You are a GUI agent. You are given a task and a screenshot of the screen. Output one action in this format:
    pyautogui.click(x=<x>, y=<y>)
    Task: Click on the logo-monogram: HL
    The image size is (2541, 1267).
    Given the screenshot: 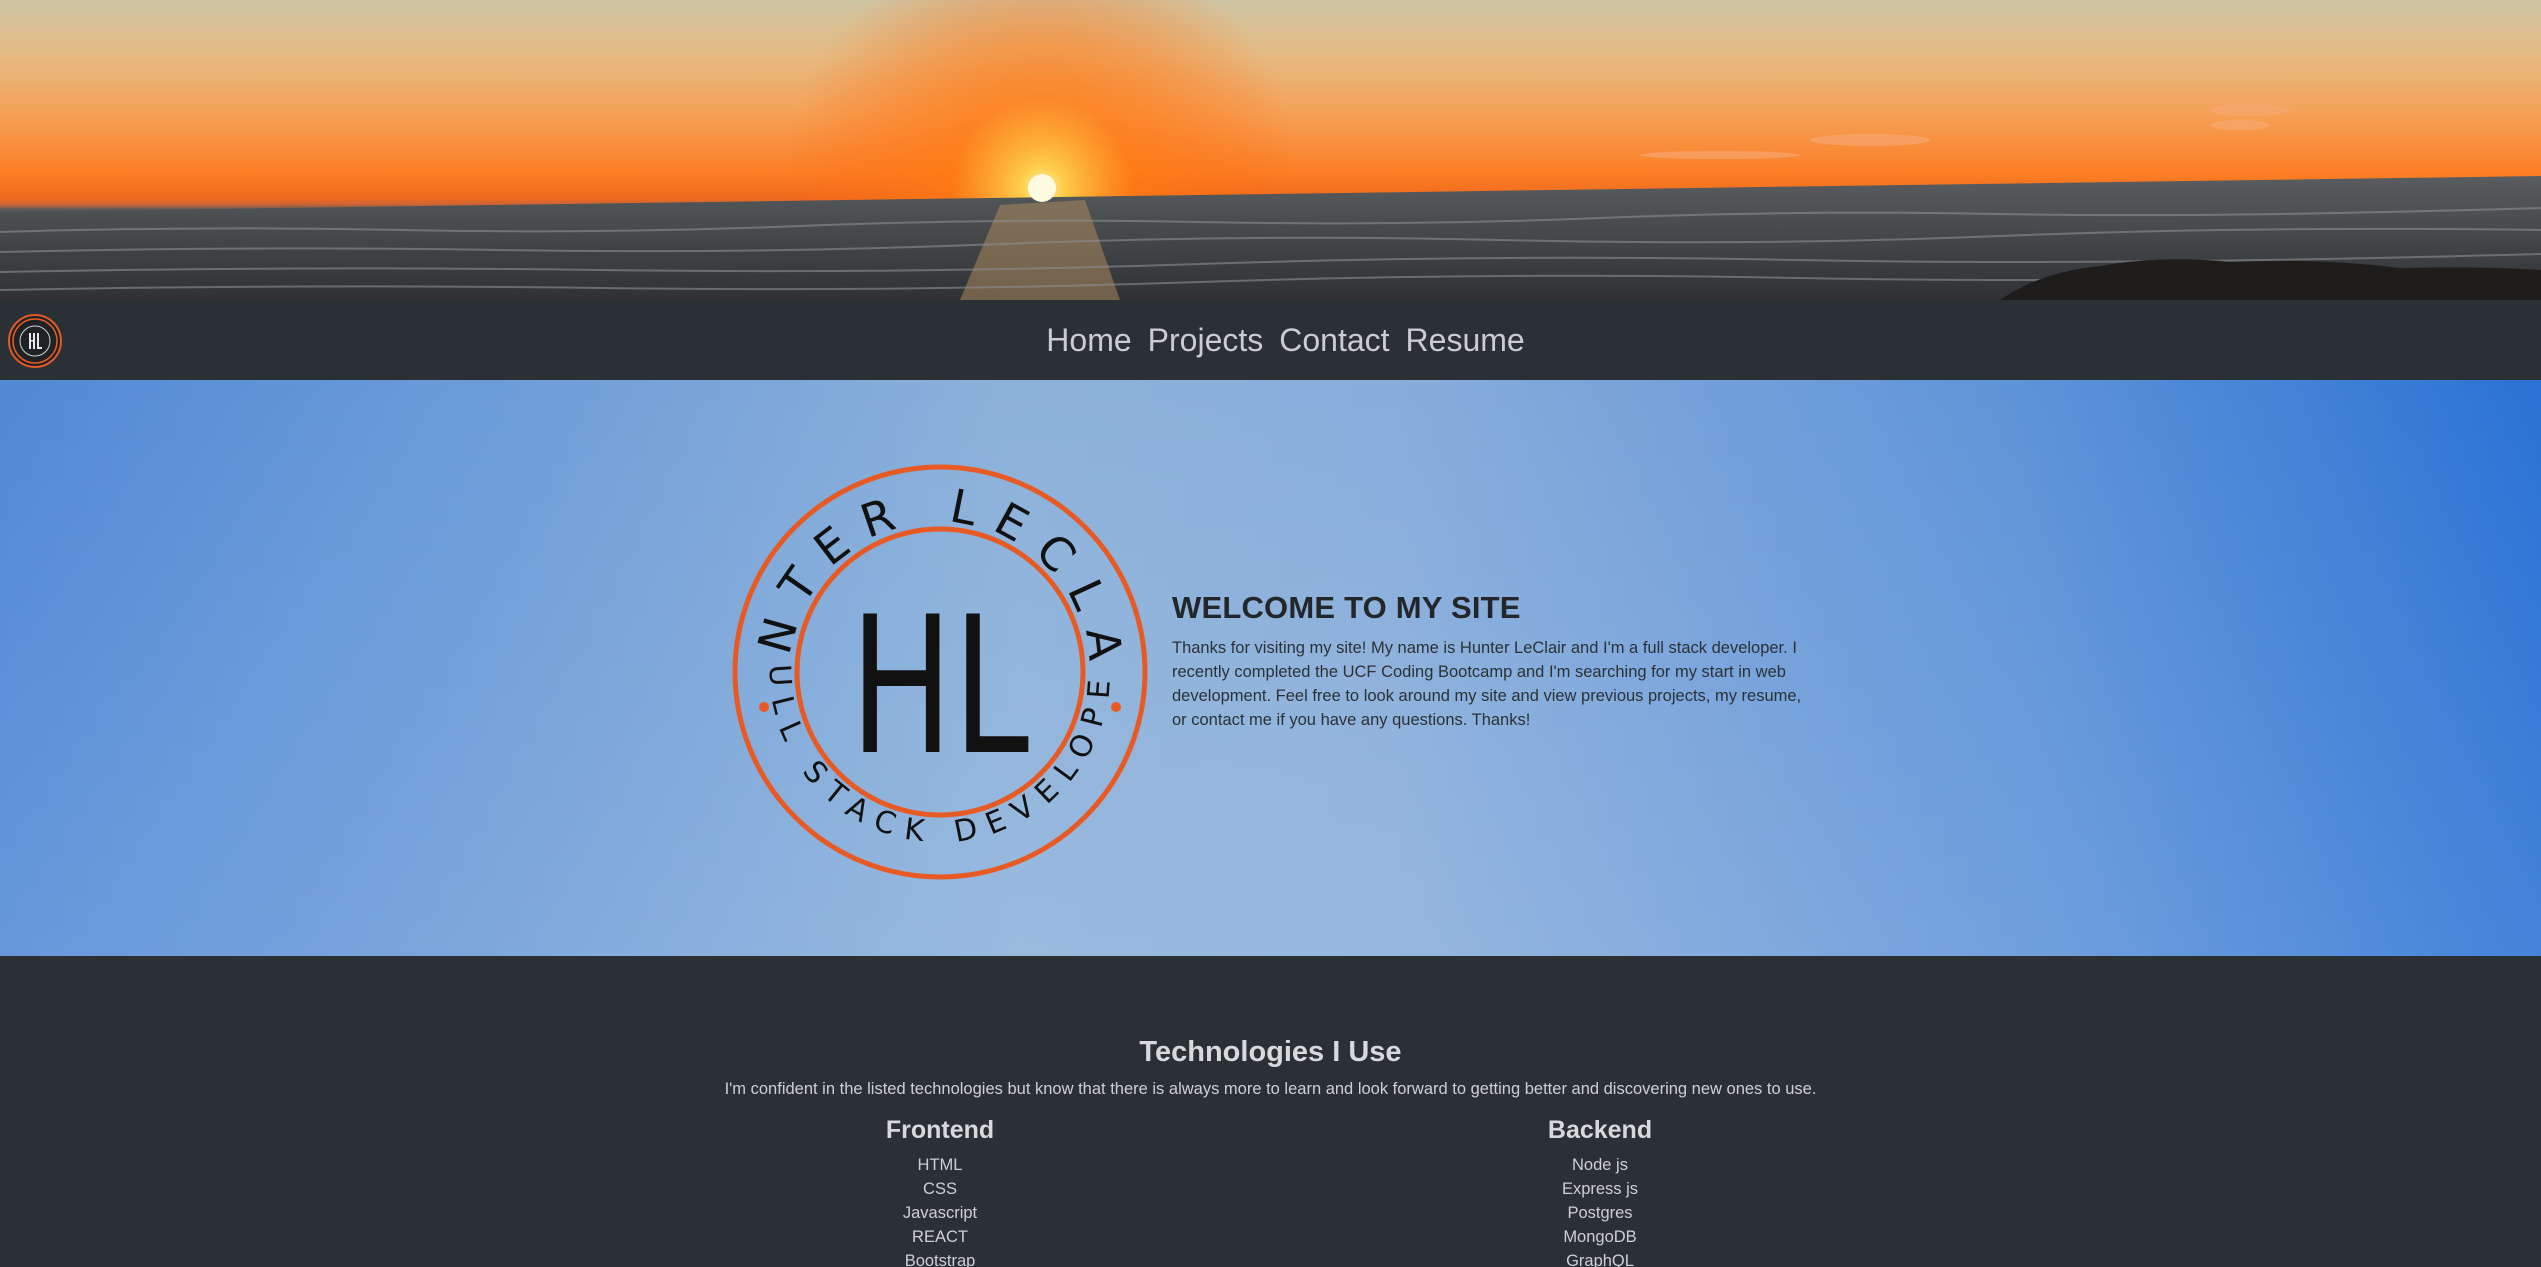 What is the action you would take?
    pyautogui.click(x=939, y=687)
    